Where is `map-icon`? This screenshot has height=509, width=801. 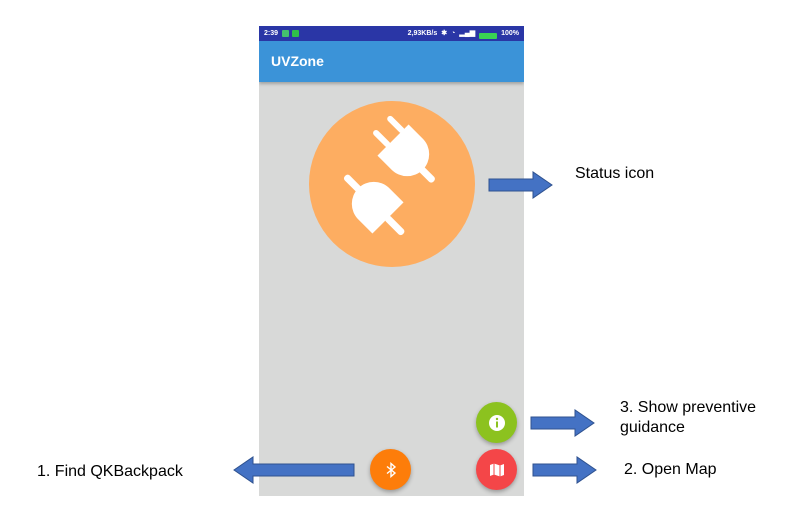
map-icon is located at coordinates (496, 469).